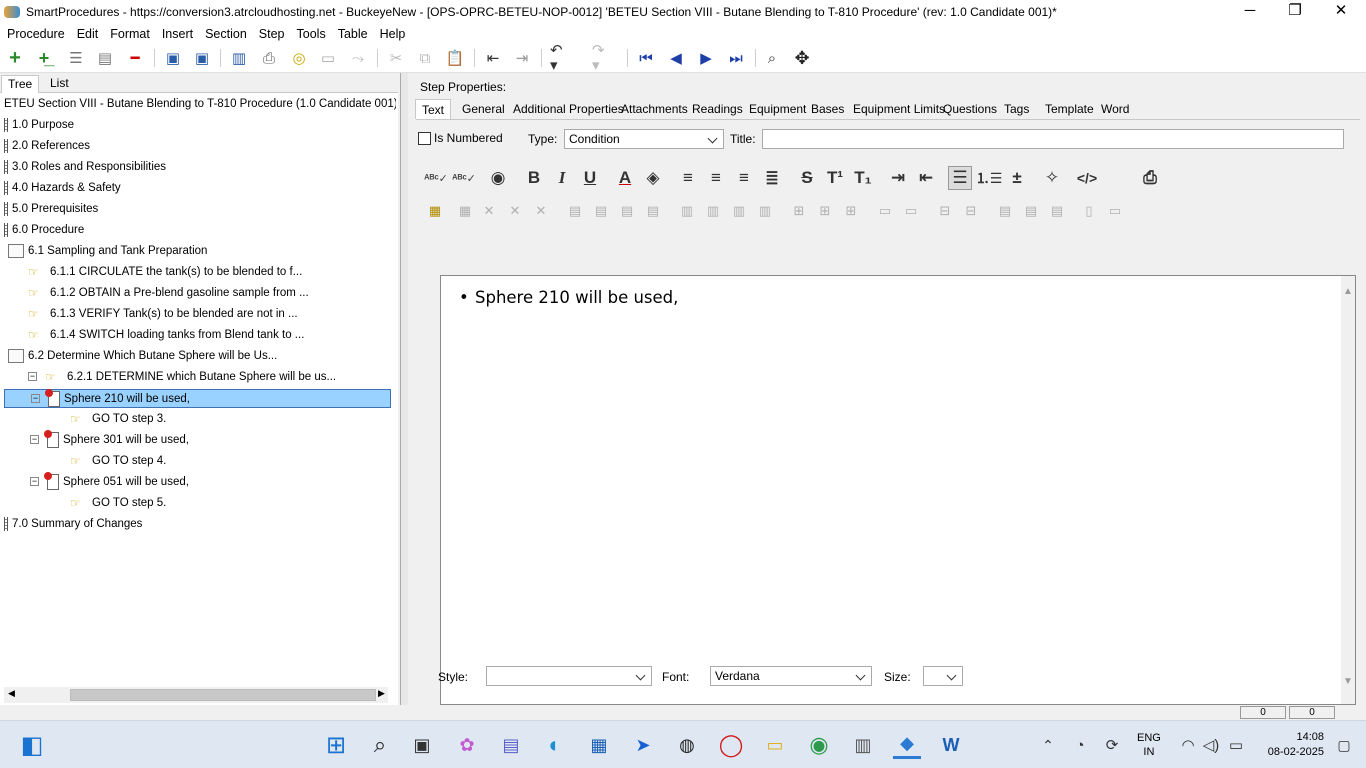  What do you see at coordinates (1295, 12) in the screenshot?
I see `maximize-button: ❐` at bounding box center [1295, 12].